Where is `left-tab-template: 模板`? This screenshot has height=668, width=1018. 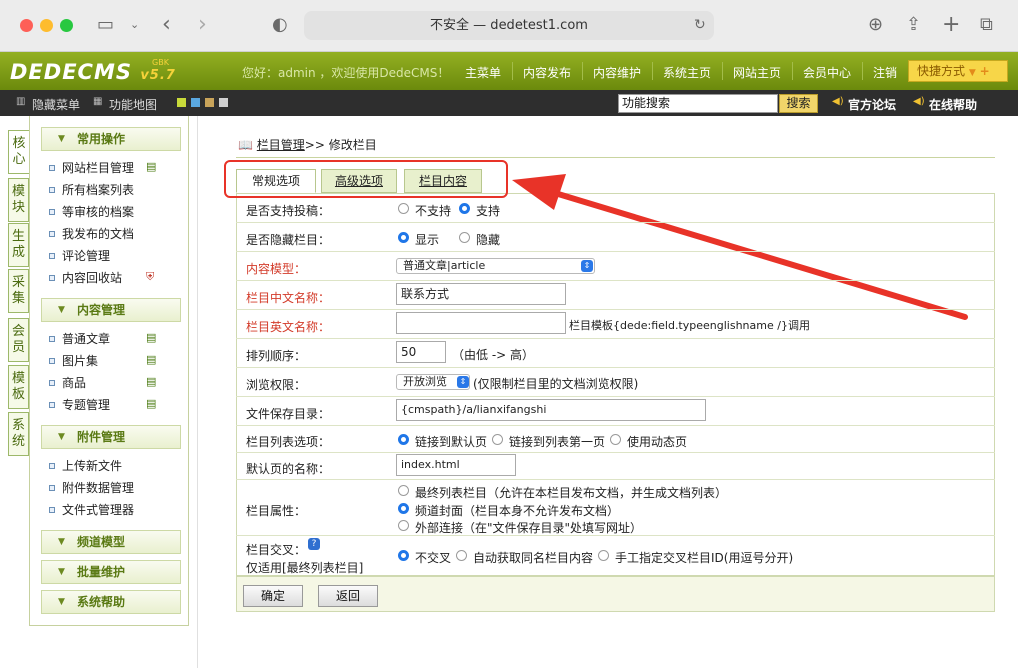
left-tab-template: 模板 is located at coordinates (18, 387).